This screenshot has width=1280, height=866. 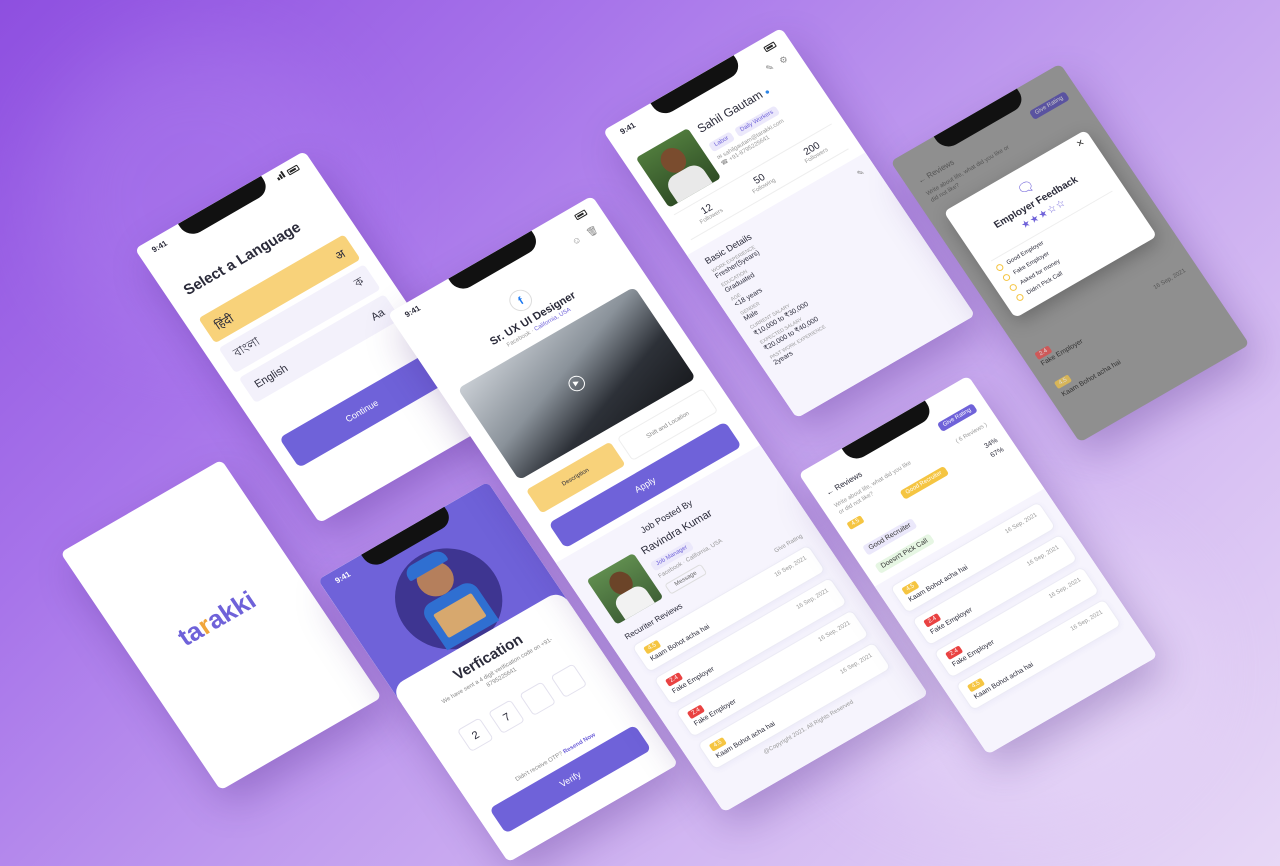 I want to click on edit-icon: ✎, so click(x=770, y=68).